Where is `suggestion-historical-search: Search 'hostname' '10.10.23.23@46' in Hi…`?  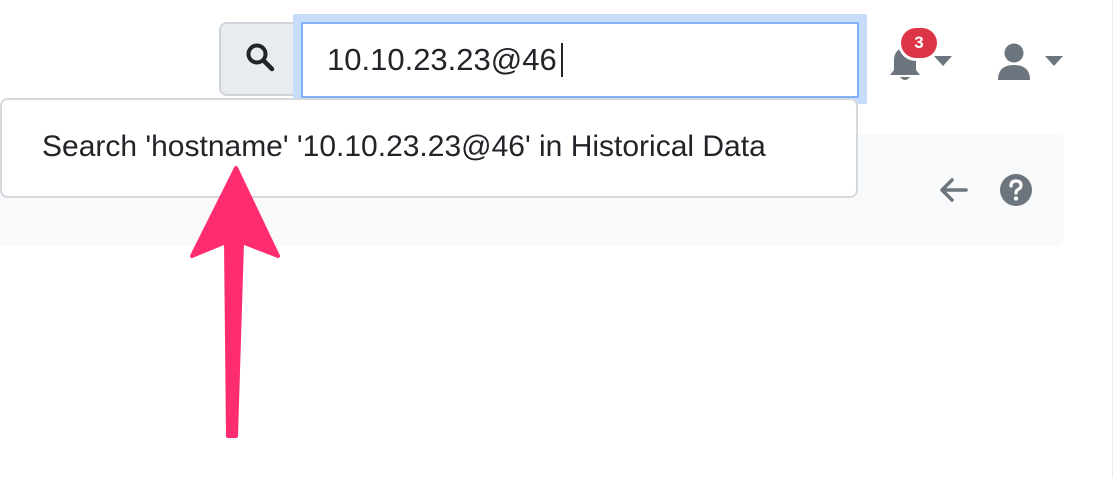
suggestion-historical-search: Search 'hostname' '10.10.23.23@46' in Hi… is located at coordinates (404, 147).